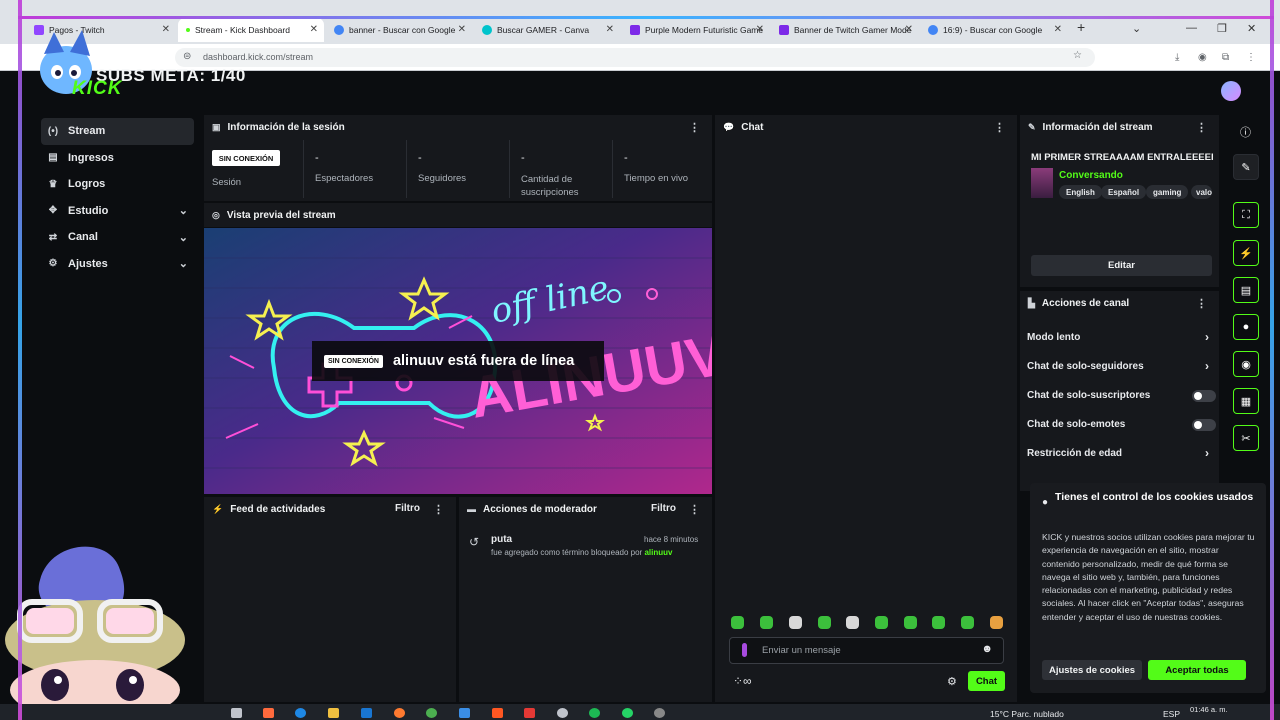 The width and height of the screenshot is (1280, 720). What do you see at coordinates (696, 30) in the screenshot?
I see `tab-purple-futuristic: Purple Modern Futuristic Game ✕` at bounding box center [696, 30].